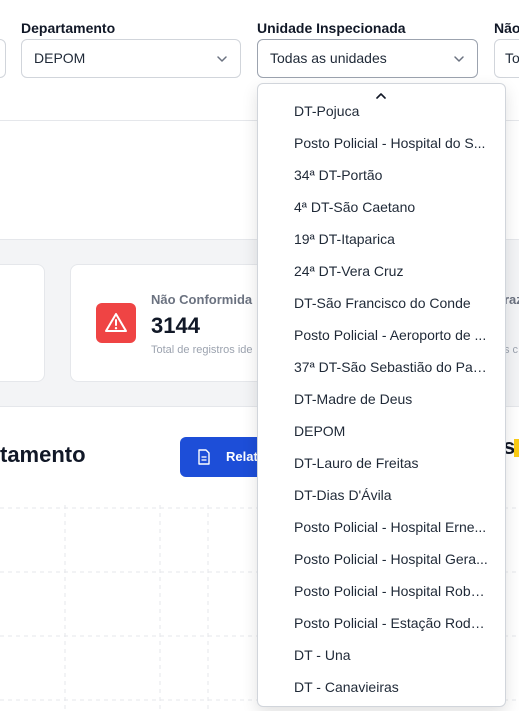  Describe the element at coordinates (392, 431) in the screenshot. I see `dropdown-option: DEPOM` at that location.